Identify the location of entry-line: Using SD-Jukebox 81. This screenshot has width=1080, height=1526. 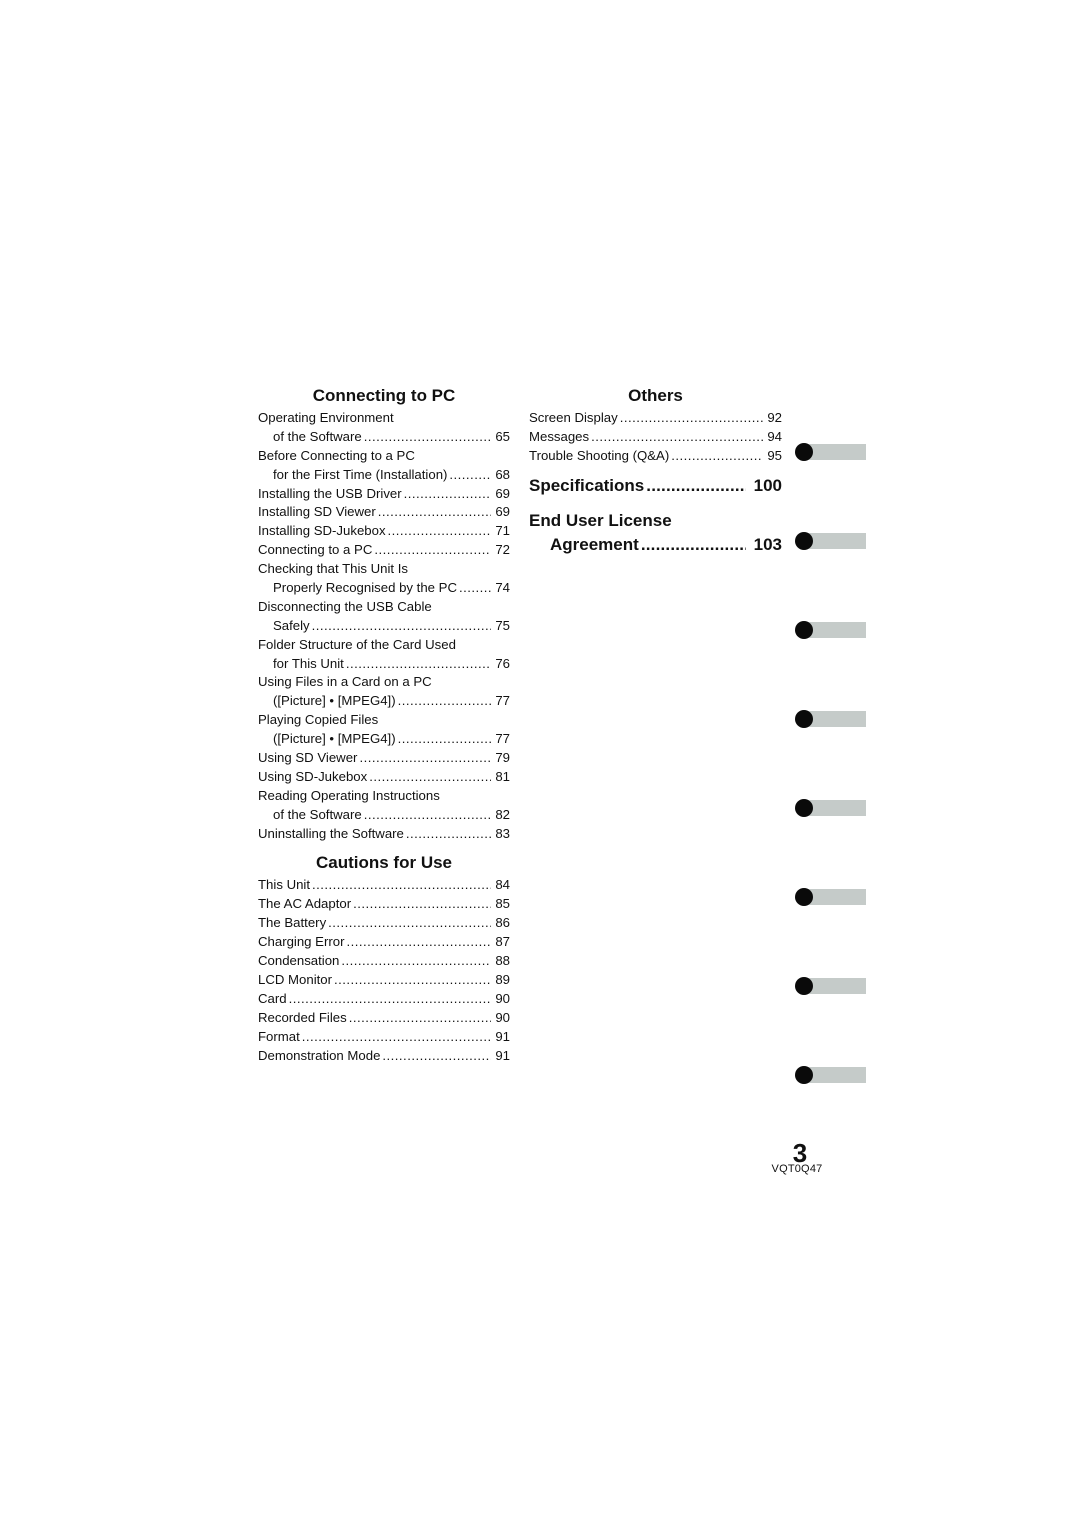
(384, 777).